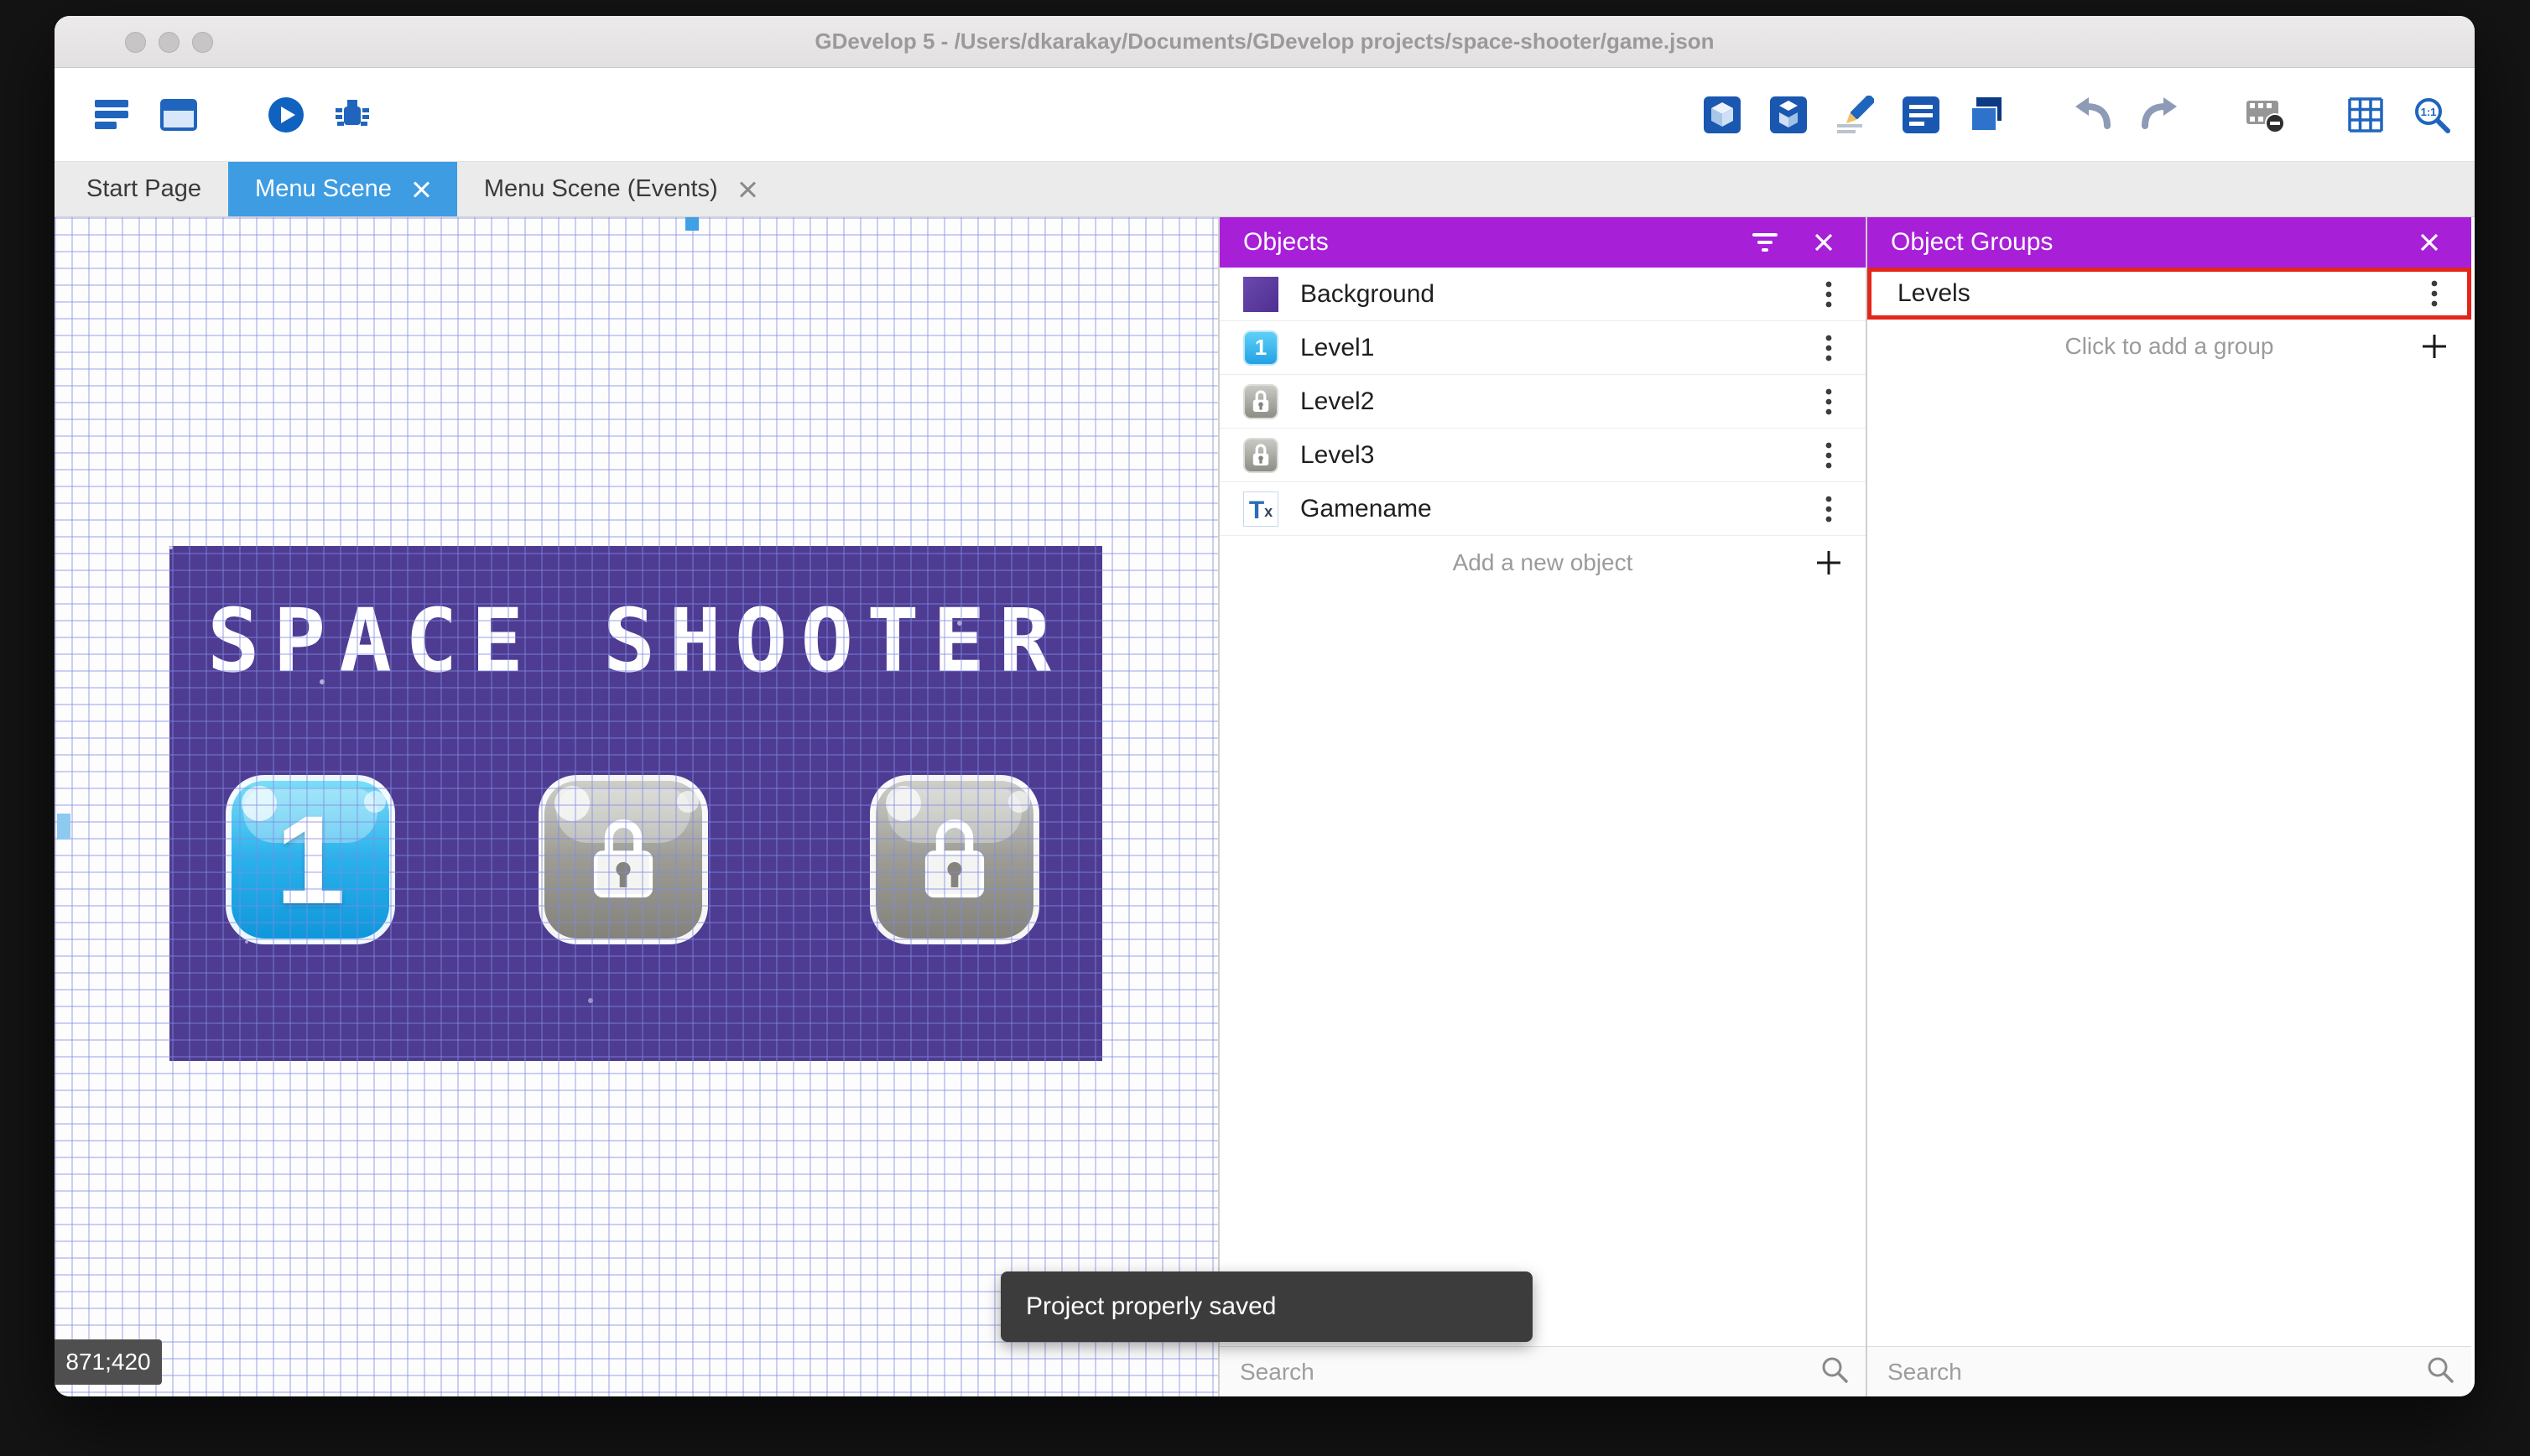 This screenshot has width=2530, height=1456. I want to click on preview-play-icon, so click(286, 115).